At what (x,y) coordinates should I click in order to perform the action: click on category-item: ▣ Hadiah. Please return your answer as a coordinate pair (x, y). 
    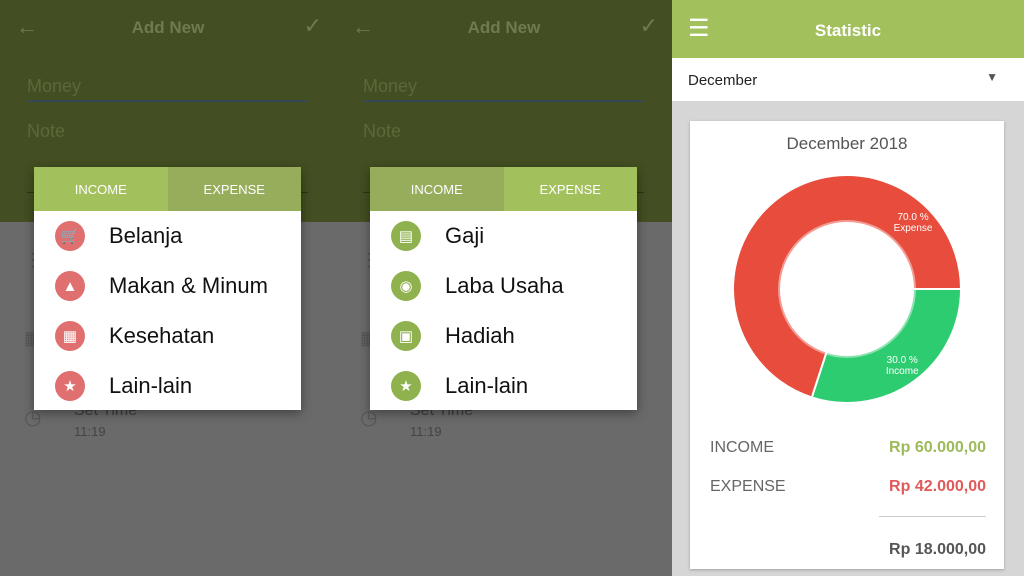
    Looking at the image, I should click on (503, 336).